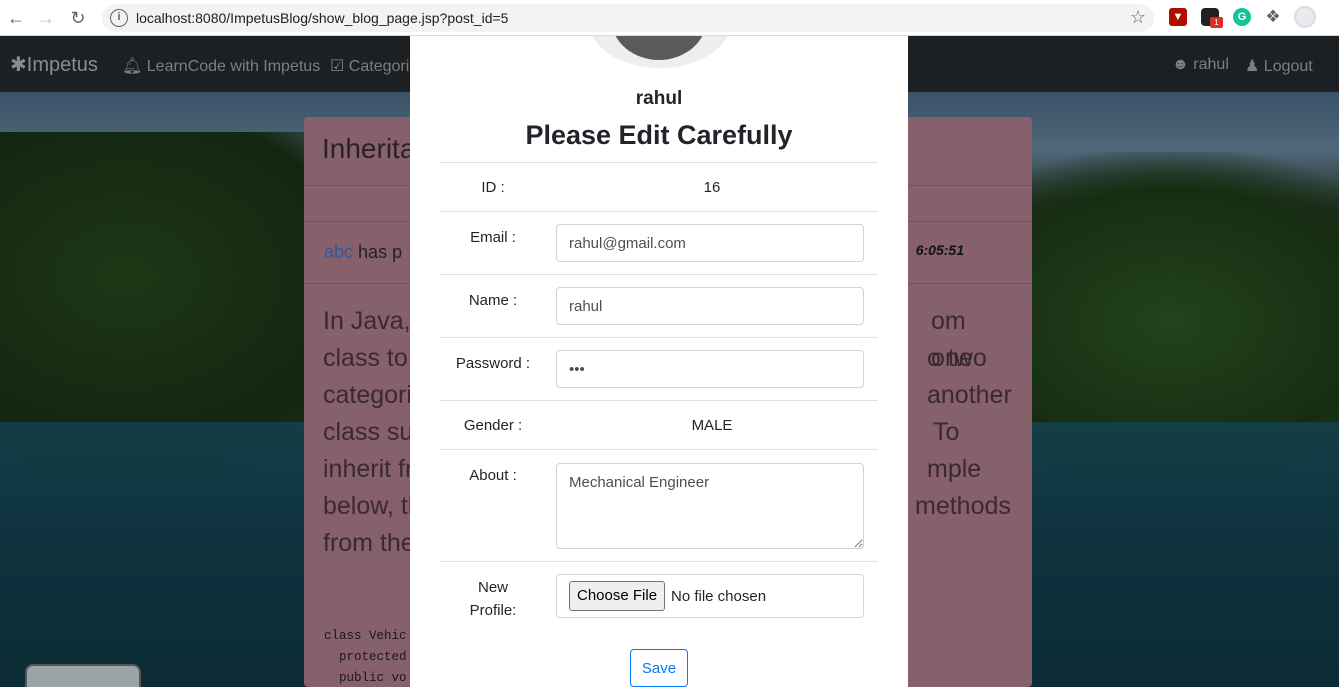  I want to click on about-textarea: Mechanical Engineer, so click(710, 505).